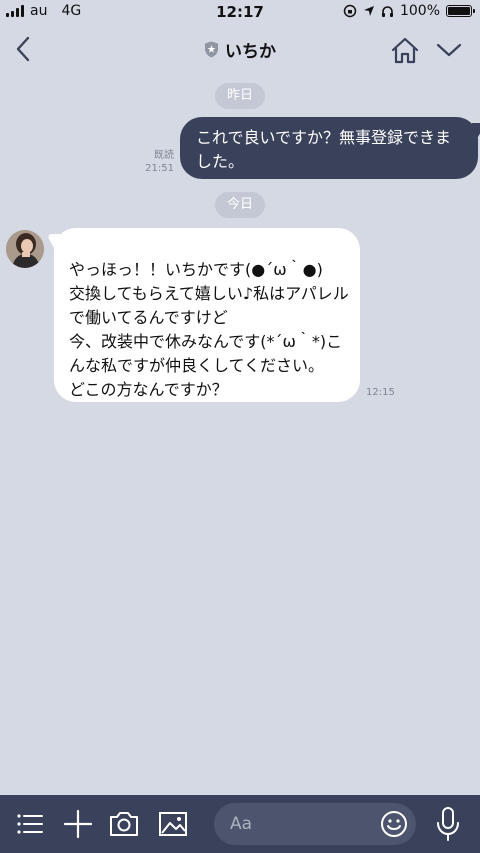  Describe the element at coordinates (240, 205) in the screenshot. I see `date-divider-today: 今日` at that location.